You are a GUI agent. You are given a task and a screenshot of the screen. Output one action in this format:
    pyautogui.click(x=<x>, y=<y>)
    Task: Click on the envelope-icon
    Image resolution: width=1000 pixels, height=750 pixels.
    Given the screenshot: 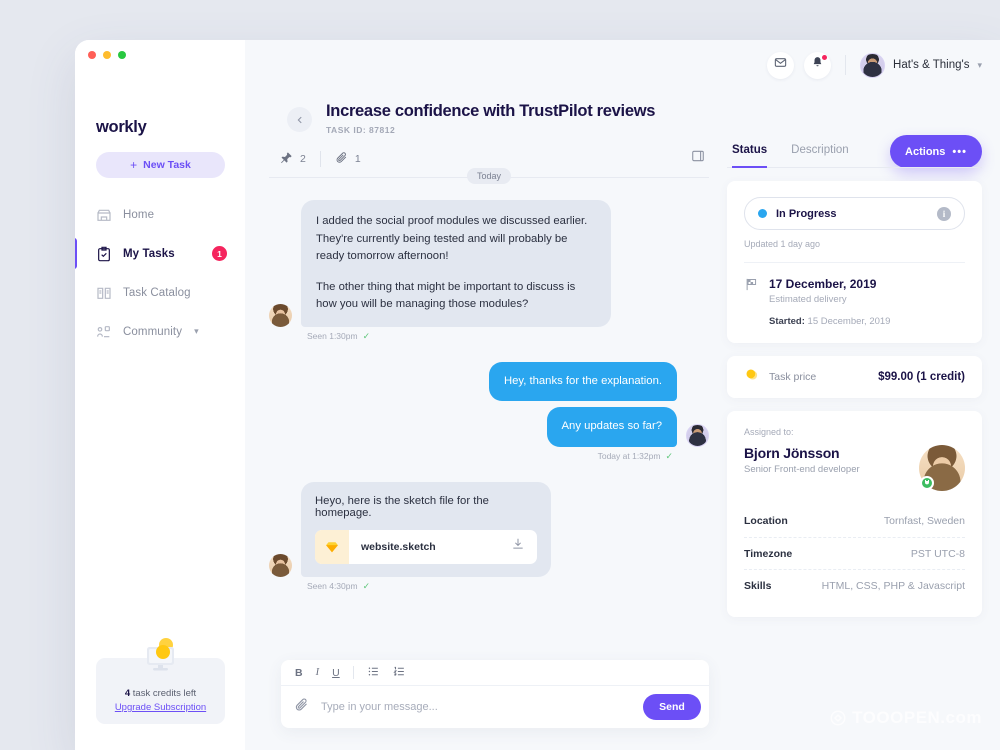 What is the action you would take?
    pyautogui.click(x=780, y=65)
    